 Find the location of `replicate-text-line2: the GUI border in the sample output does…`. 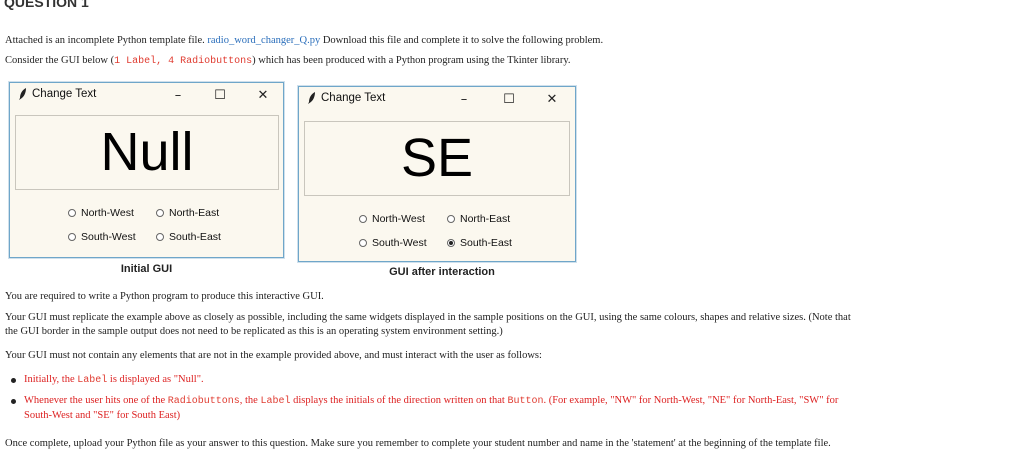

replicate-text-line2: the GUI border in the sample output does… is located at coordinates (254, 331).